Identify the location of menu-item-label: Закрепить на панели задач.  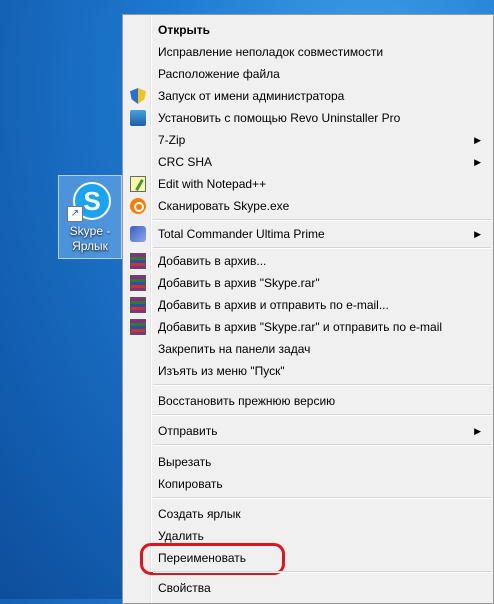
(234, 349).